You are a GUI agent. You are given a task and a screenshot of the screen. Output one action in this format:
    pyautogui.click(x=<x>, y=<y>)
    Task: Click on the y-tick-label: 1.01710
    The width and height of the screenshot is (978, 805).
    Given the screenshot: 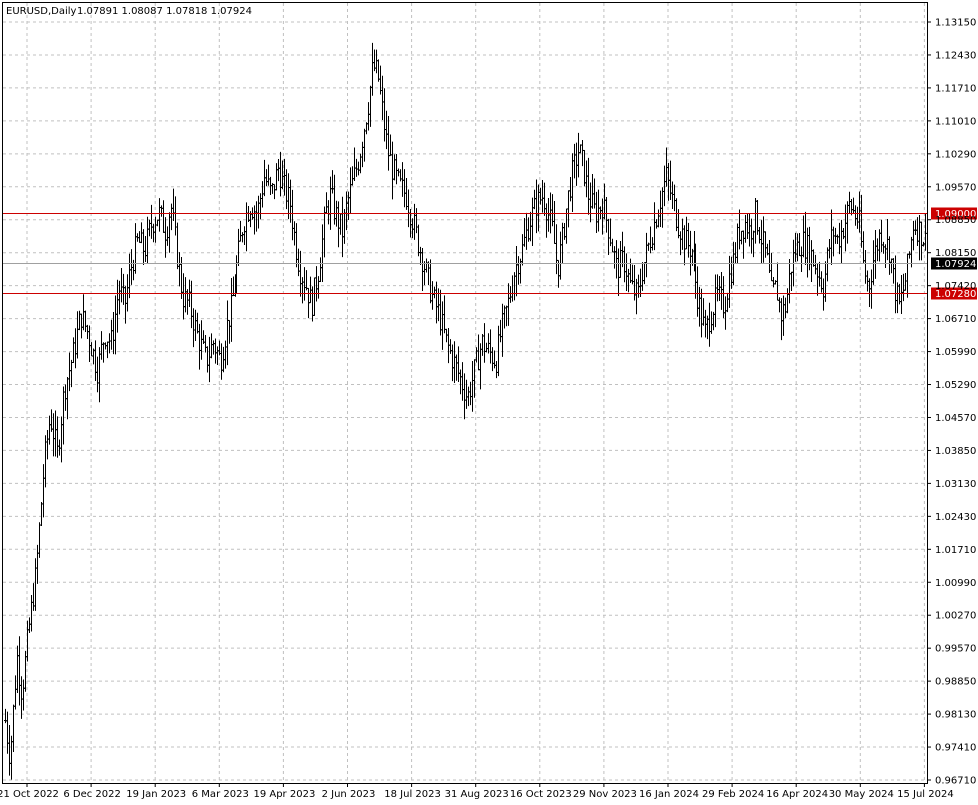 What is the action you would take?
    pyautogui.click(x=955, y=550)
    